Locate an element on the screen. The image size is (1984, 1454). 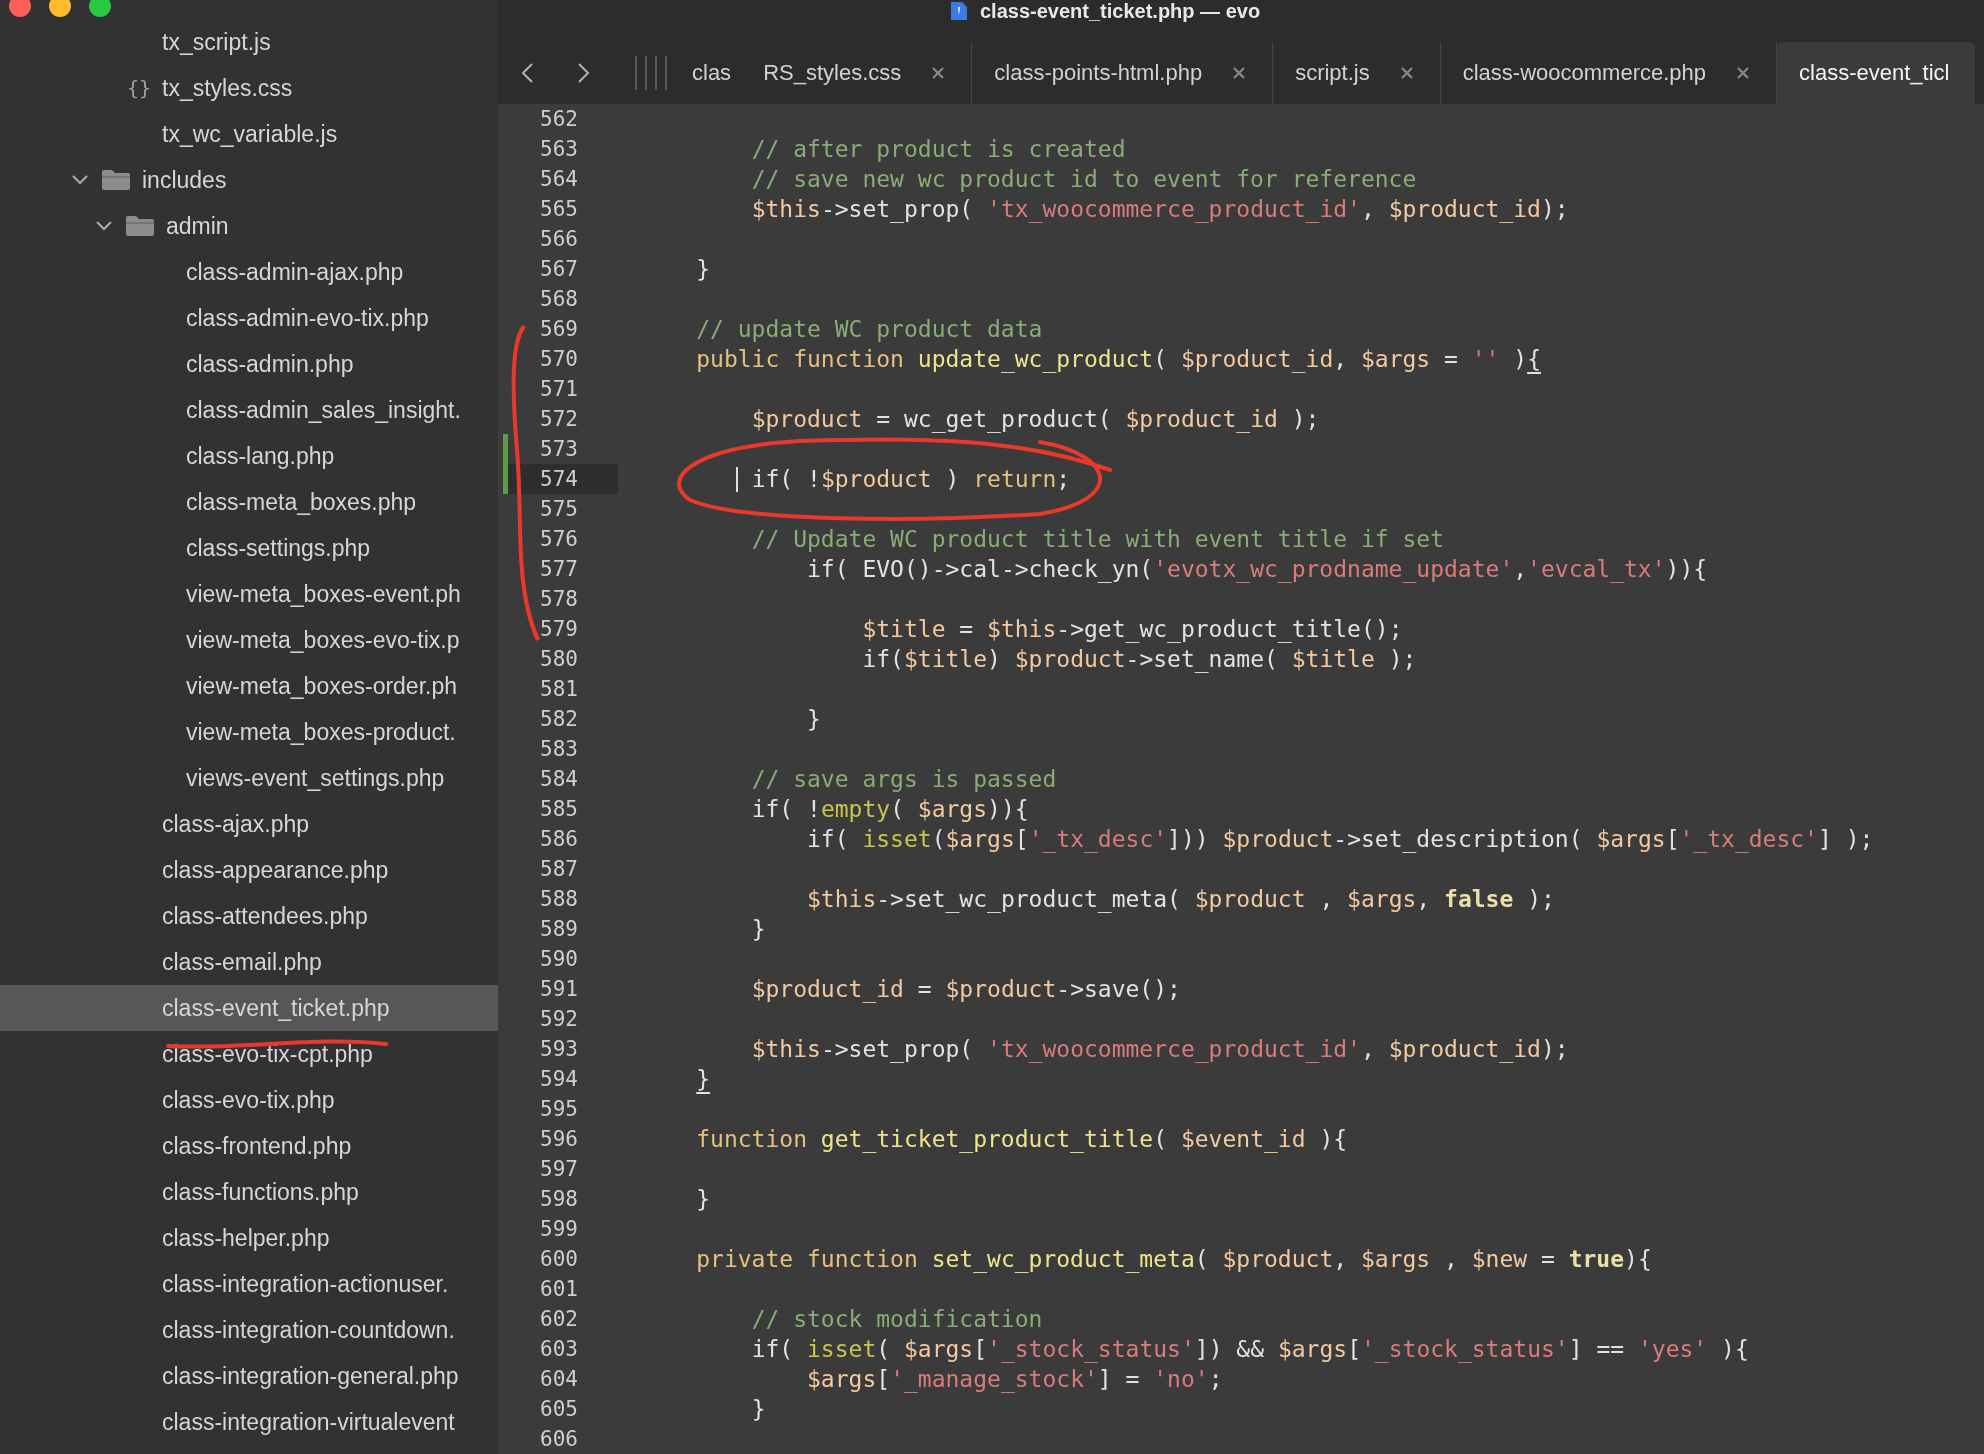
editor-tab: class-event_ticl is located at coordinates (1876, 73).